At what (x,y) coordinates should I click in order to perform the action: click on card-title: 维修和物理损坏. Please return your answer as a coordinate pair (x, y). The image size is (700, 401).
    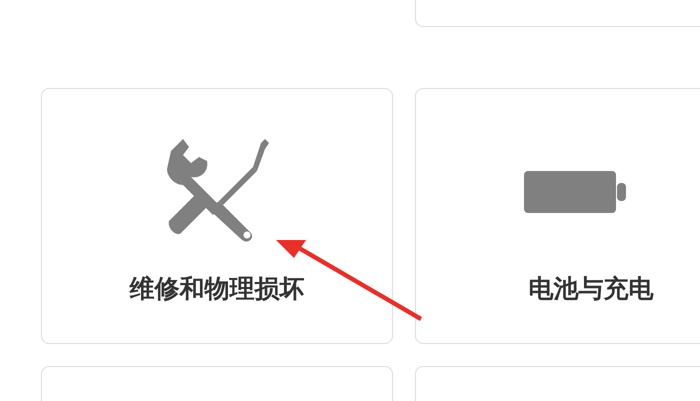
    Looking at the image, I should click on (217, 289).